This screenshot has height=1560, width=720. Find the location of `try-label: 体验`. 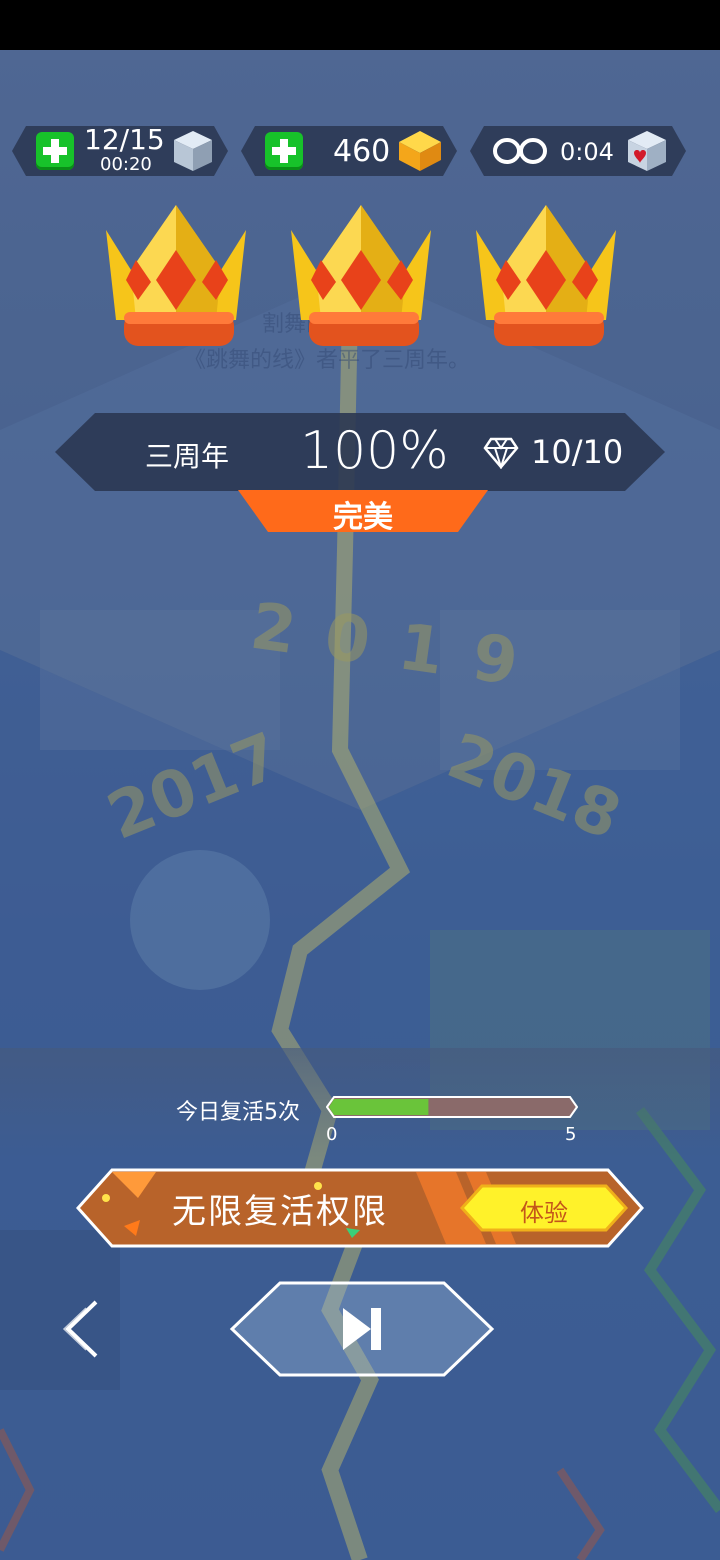

try-label: 体验 is located at coordinates (544, 1213).